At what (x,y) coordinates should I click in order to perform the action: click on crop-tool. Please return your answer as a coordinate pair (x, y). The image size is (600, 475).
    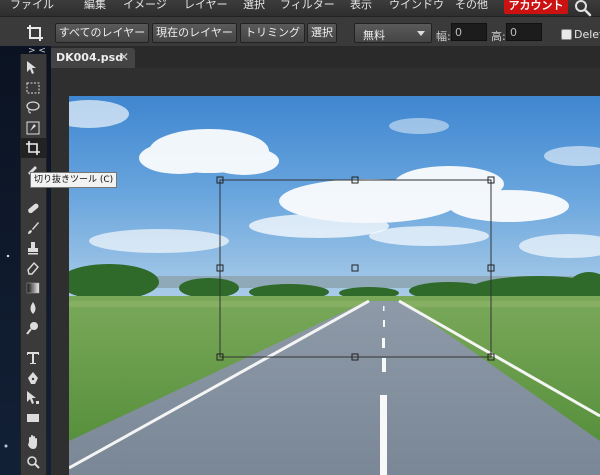
    Looking at the image, I should click on (33, 148).